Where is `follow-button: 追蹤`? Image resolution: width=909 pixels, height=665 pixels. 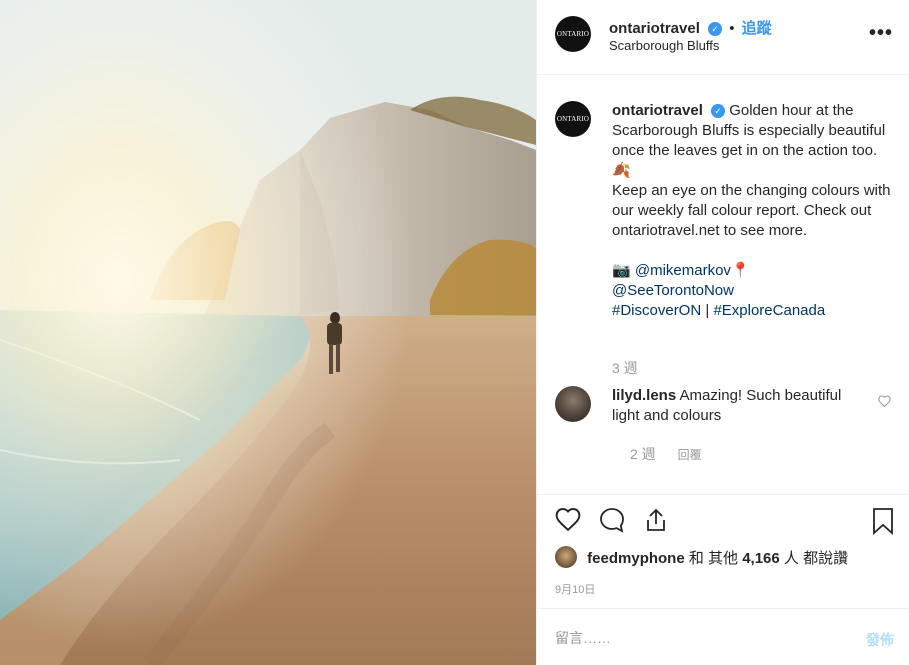 follow-button: 追蹤 is located at coordinates (757, 28).